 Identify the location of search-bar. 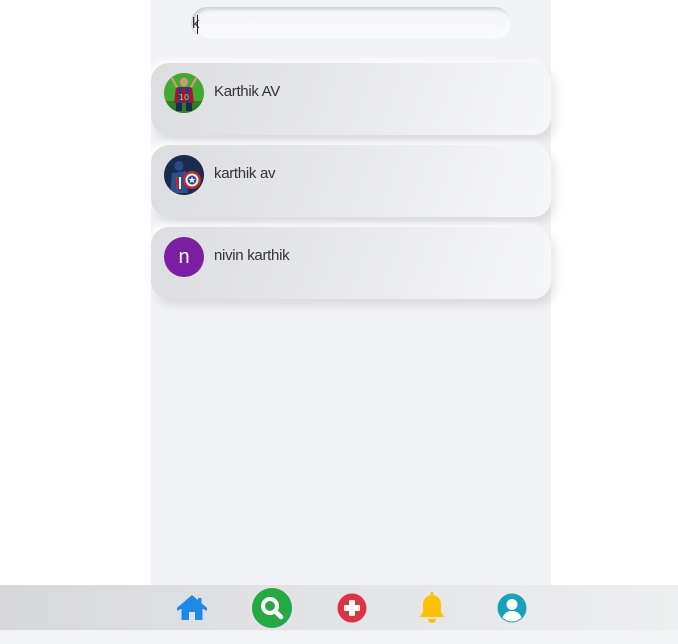
(351, 23).